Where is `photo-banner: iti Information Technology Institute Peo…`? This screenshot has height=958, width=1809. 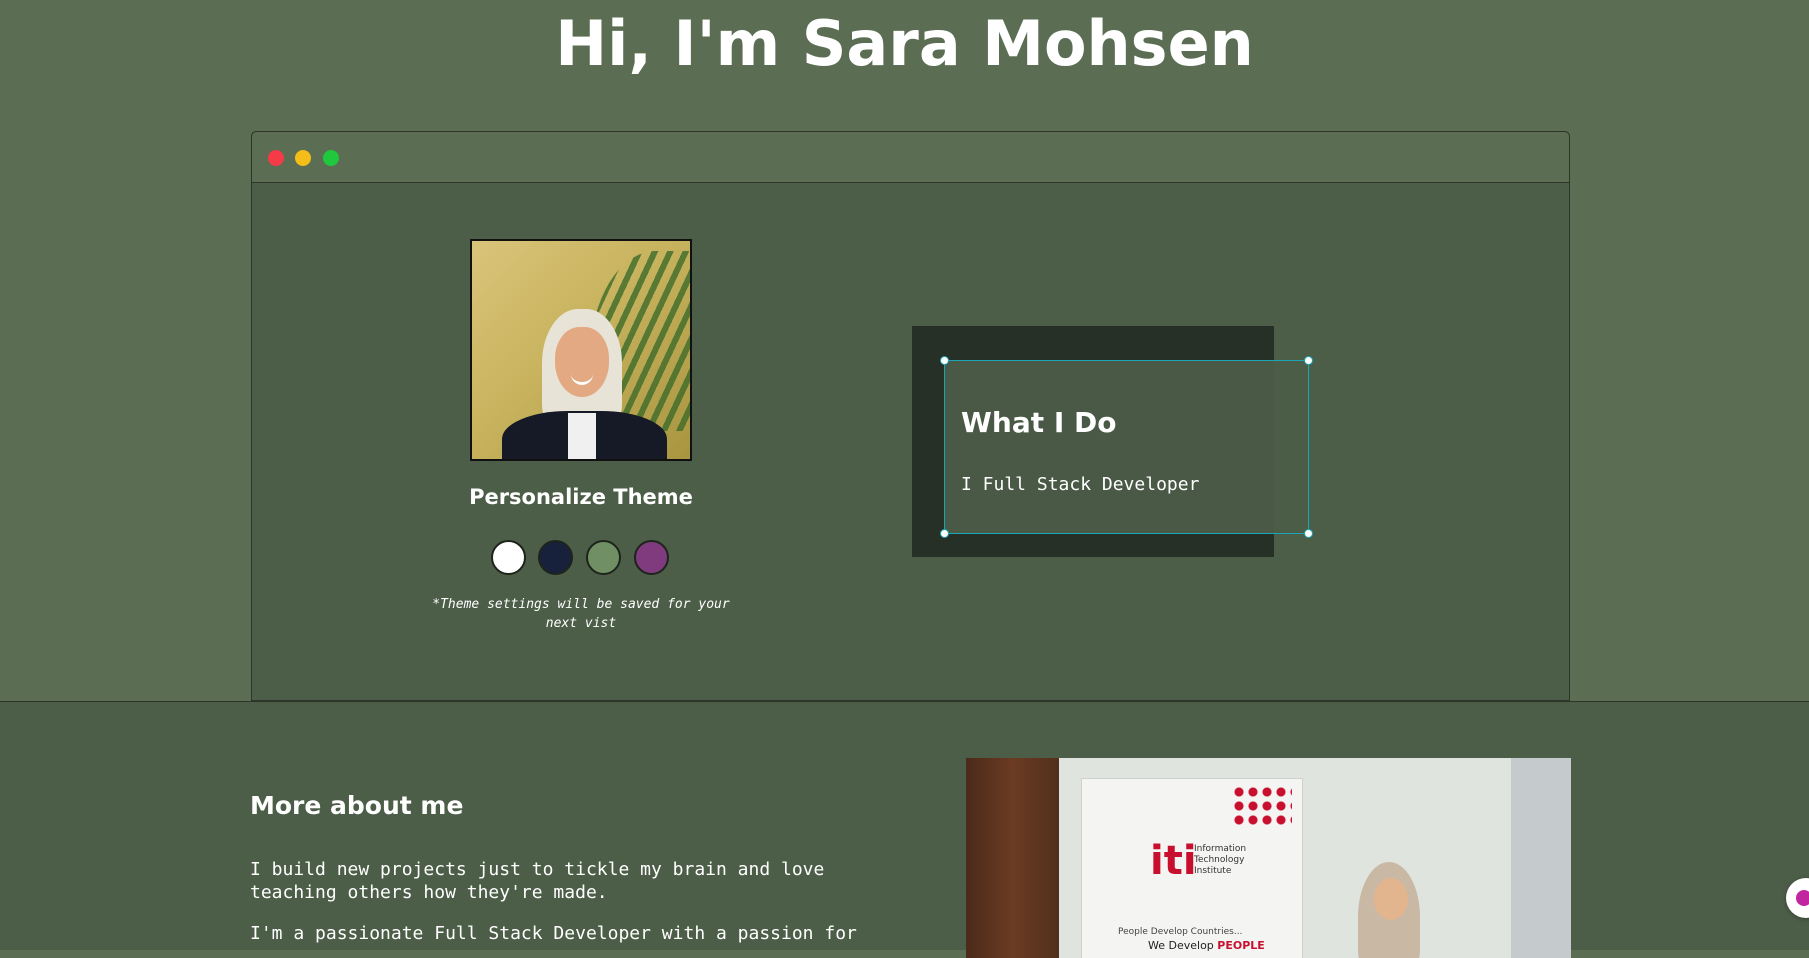
photo-banner: iti Information Technology Institute Peo… is located at coordinates (1192, 868).